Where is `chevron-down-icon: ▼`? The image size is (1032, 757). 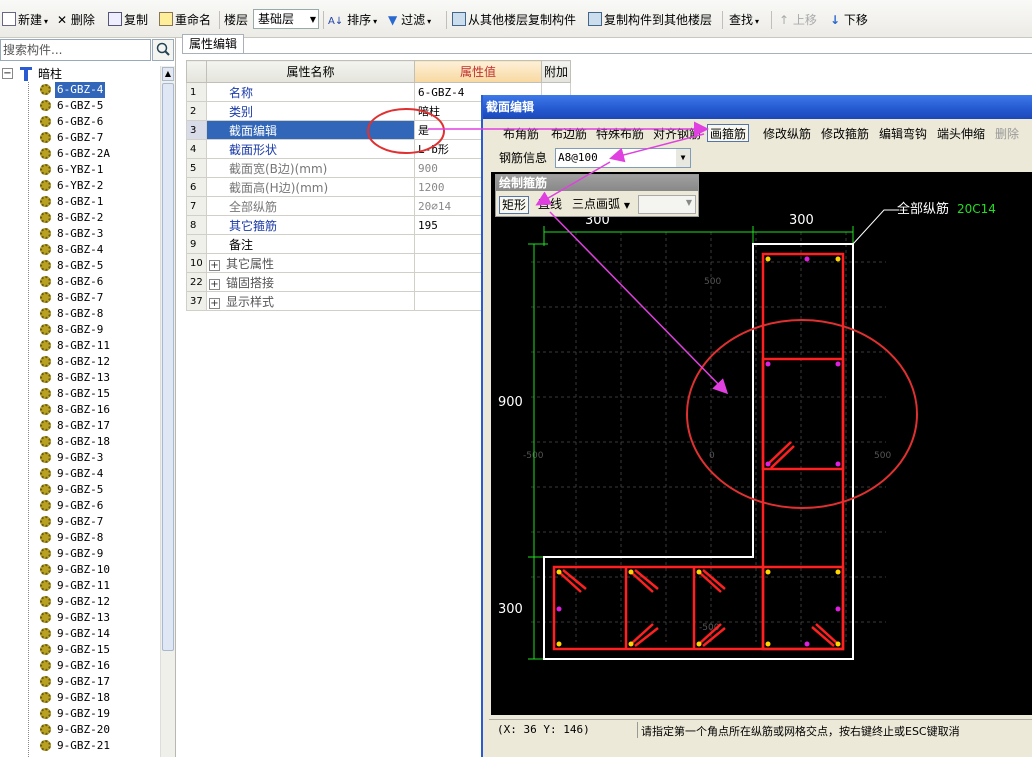 chevron-down-icon: ▼ is located at coordinates (688, 202).